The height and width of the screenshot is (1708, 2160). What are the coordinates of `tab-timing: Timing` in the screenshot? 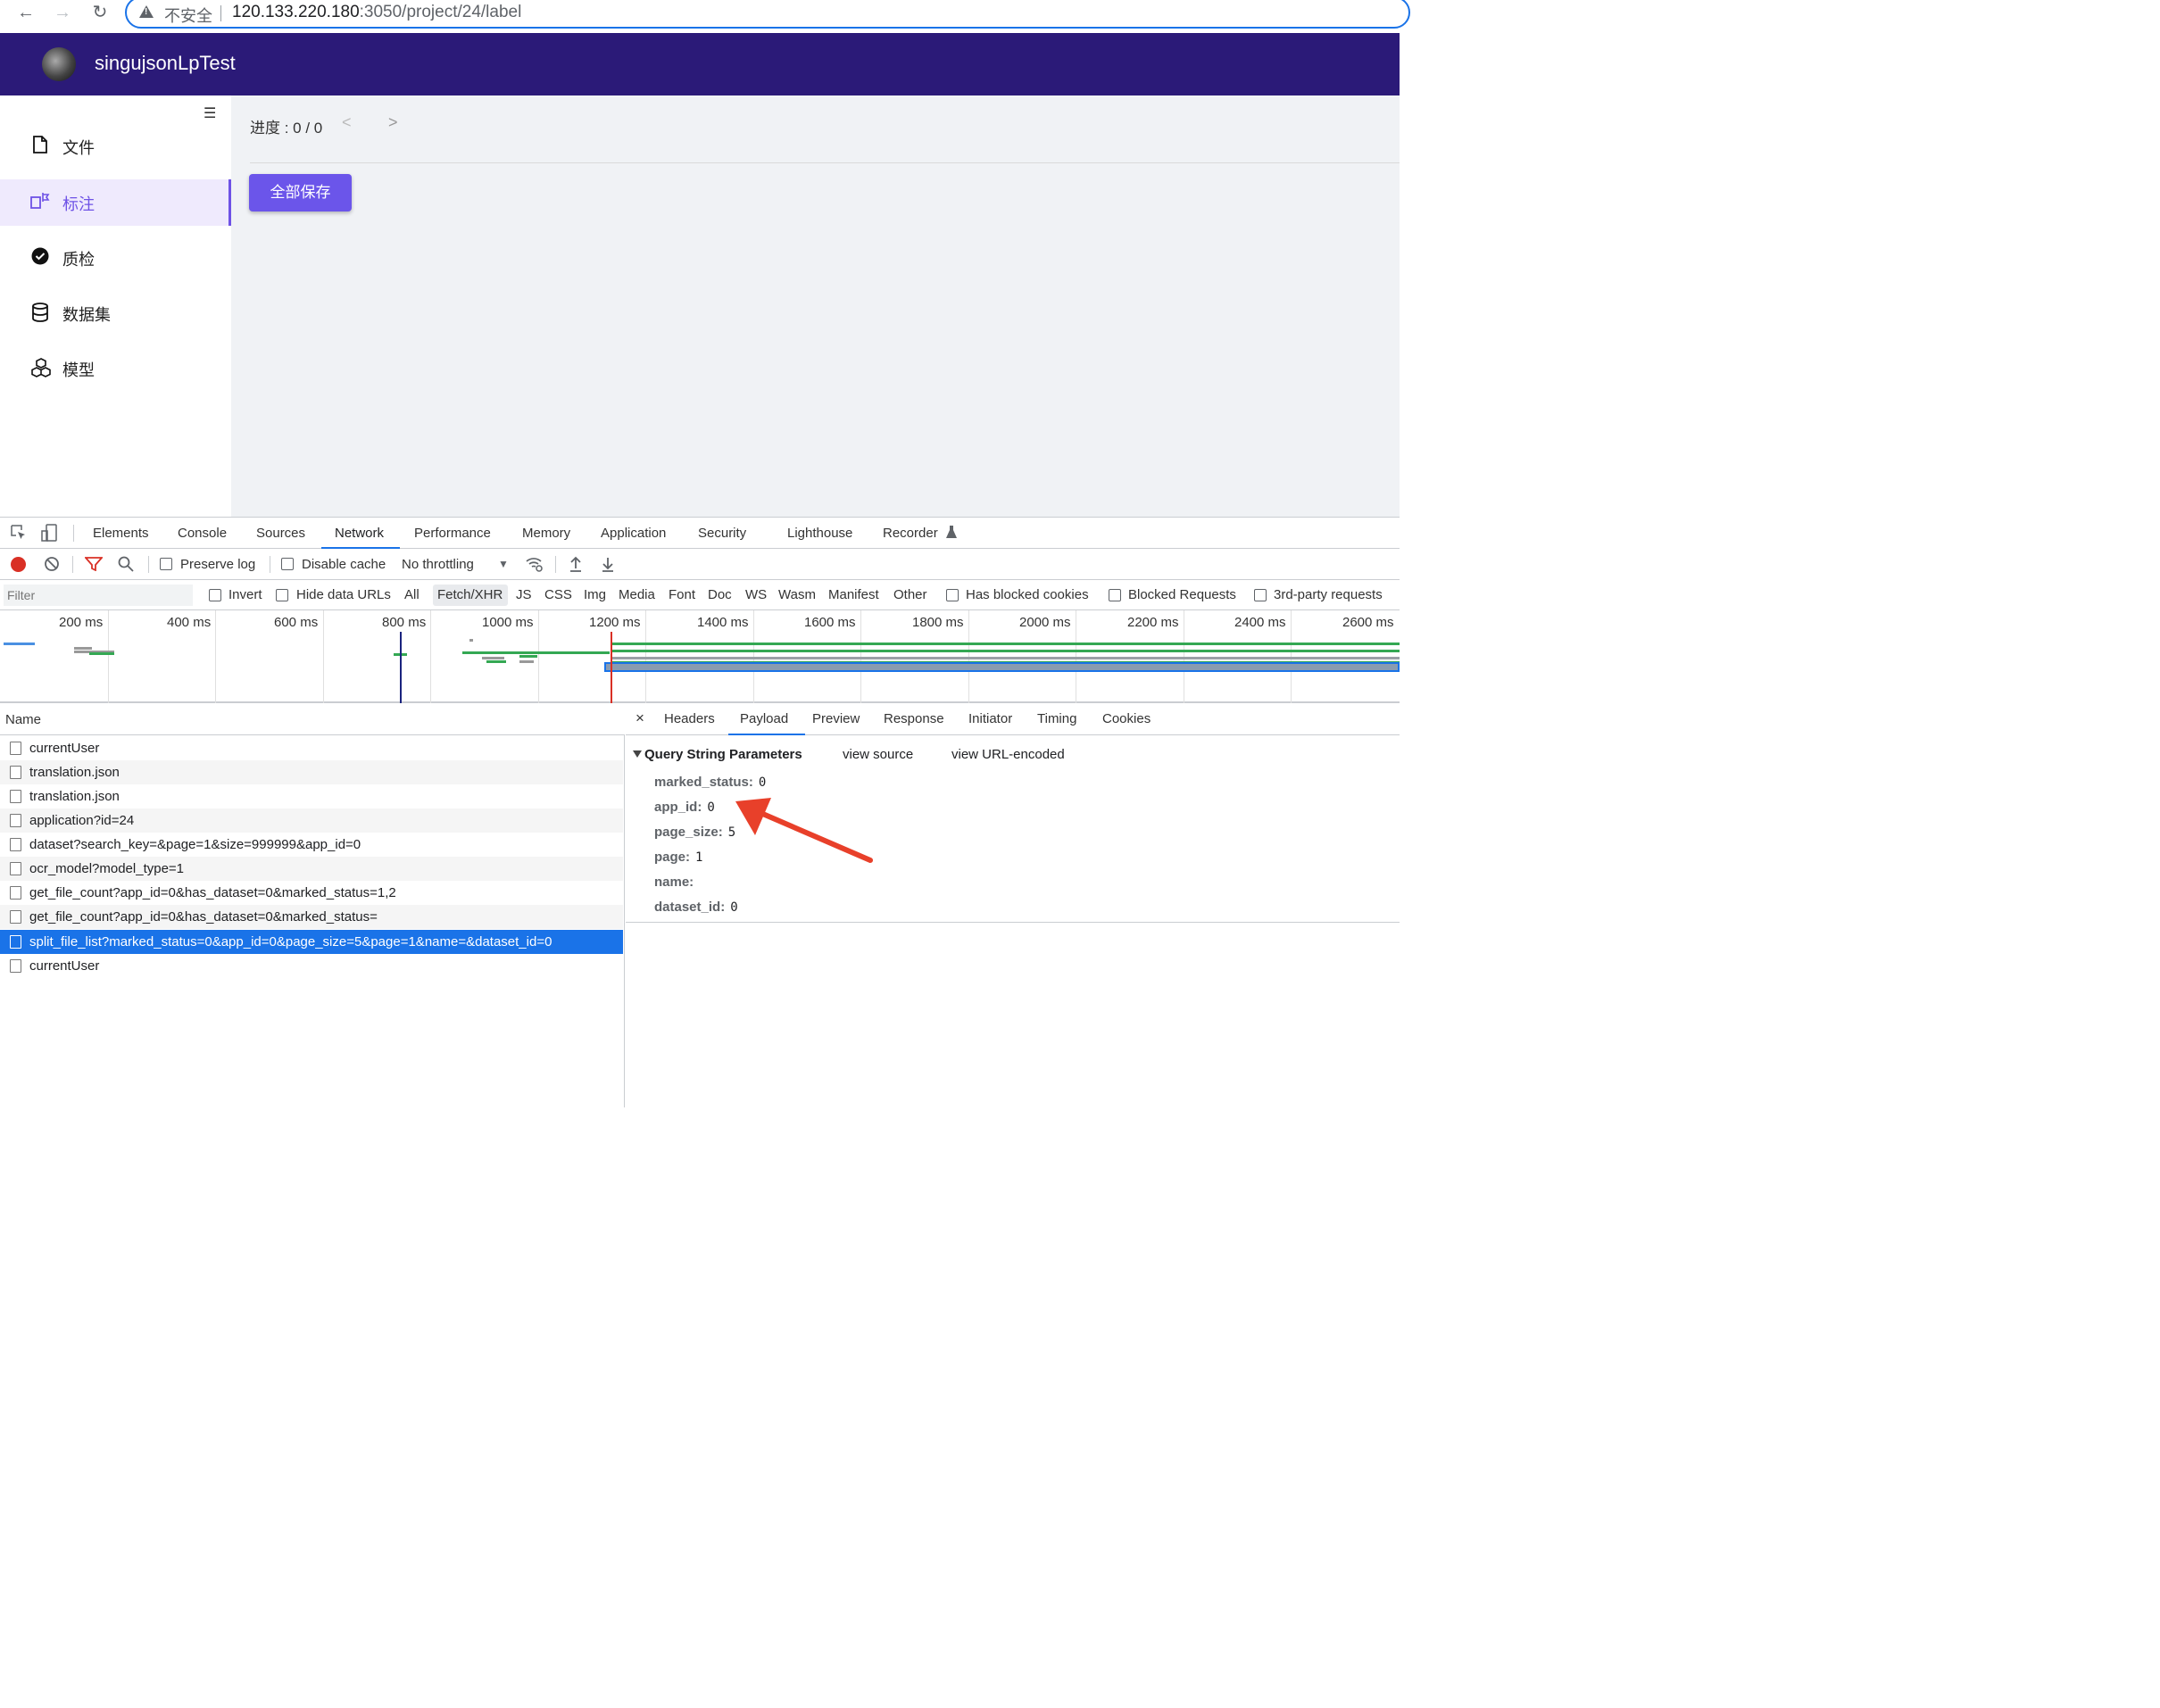 It's located at (1056, 718).